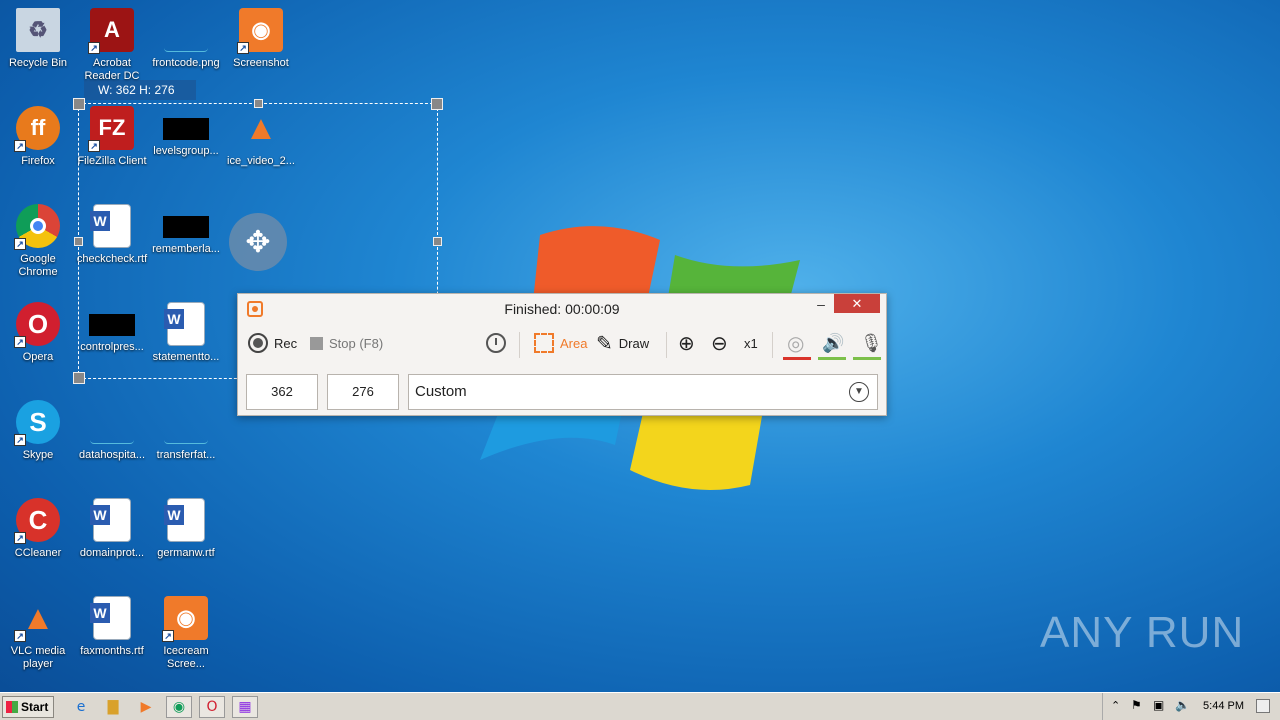 The image size is (1280, 720). Describe the element at coordinates (643, 392) in the screenshot. I see `preset-dropdown: Custom ▼` at that location.